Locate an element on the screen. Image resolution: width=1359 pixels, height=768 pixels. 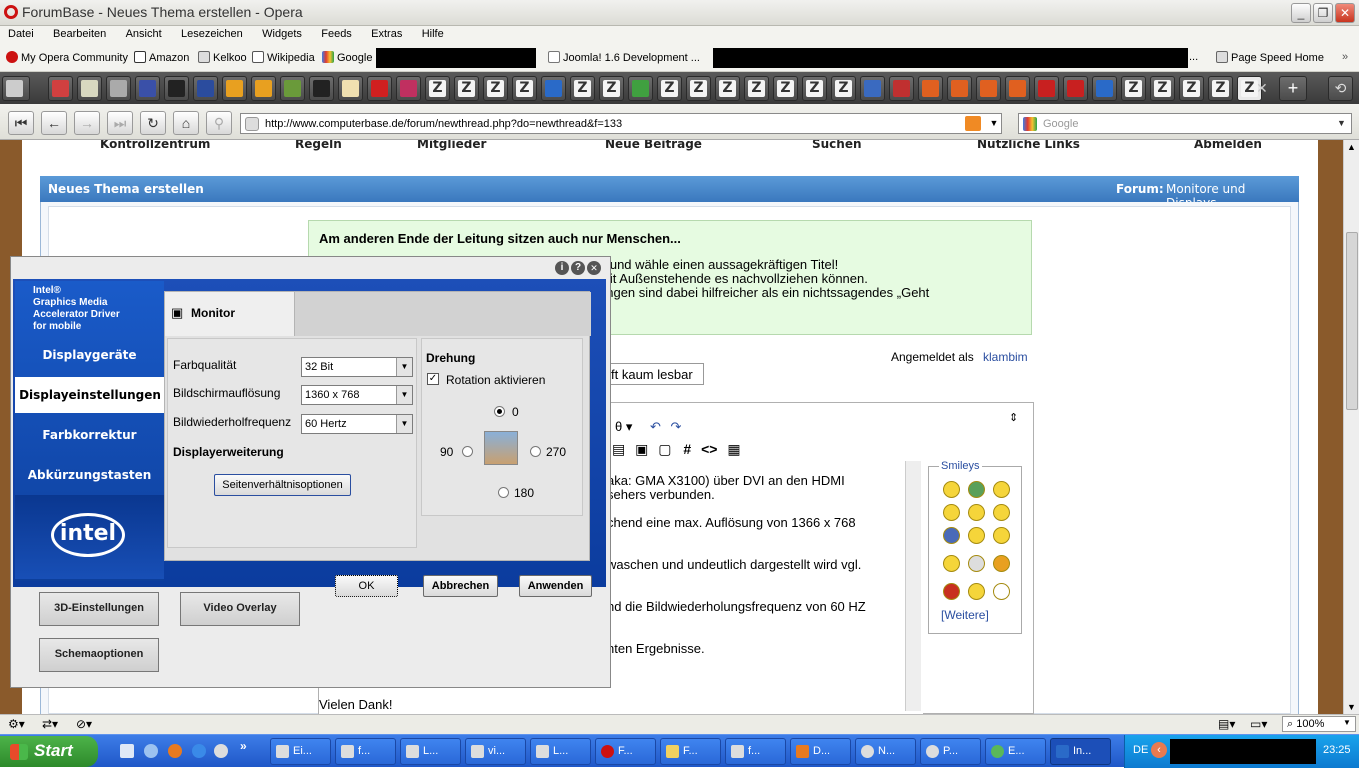
nav-regeln: Regeln is located at coordinates (318, 145).